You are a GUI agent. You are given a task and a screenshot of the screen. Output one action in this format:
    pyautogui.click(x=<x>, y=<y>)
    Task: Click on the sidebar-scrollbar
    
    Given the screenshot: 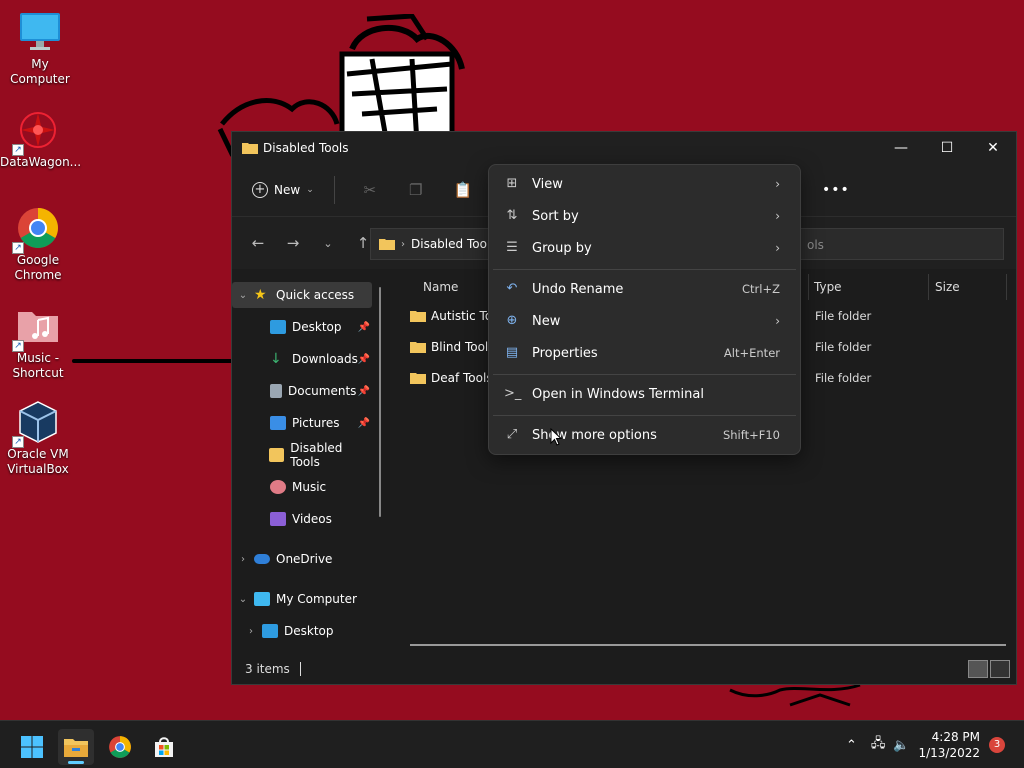 What is the action you would take?
    pyautogui.click(x=380, y=402)
    